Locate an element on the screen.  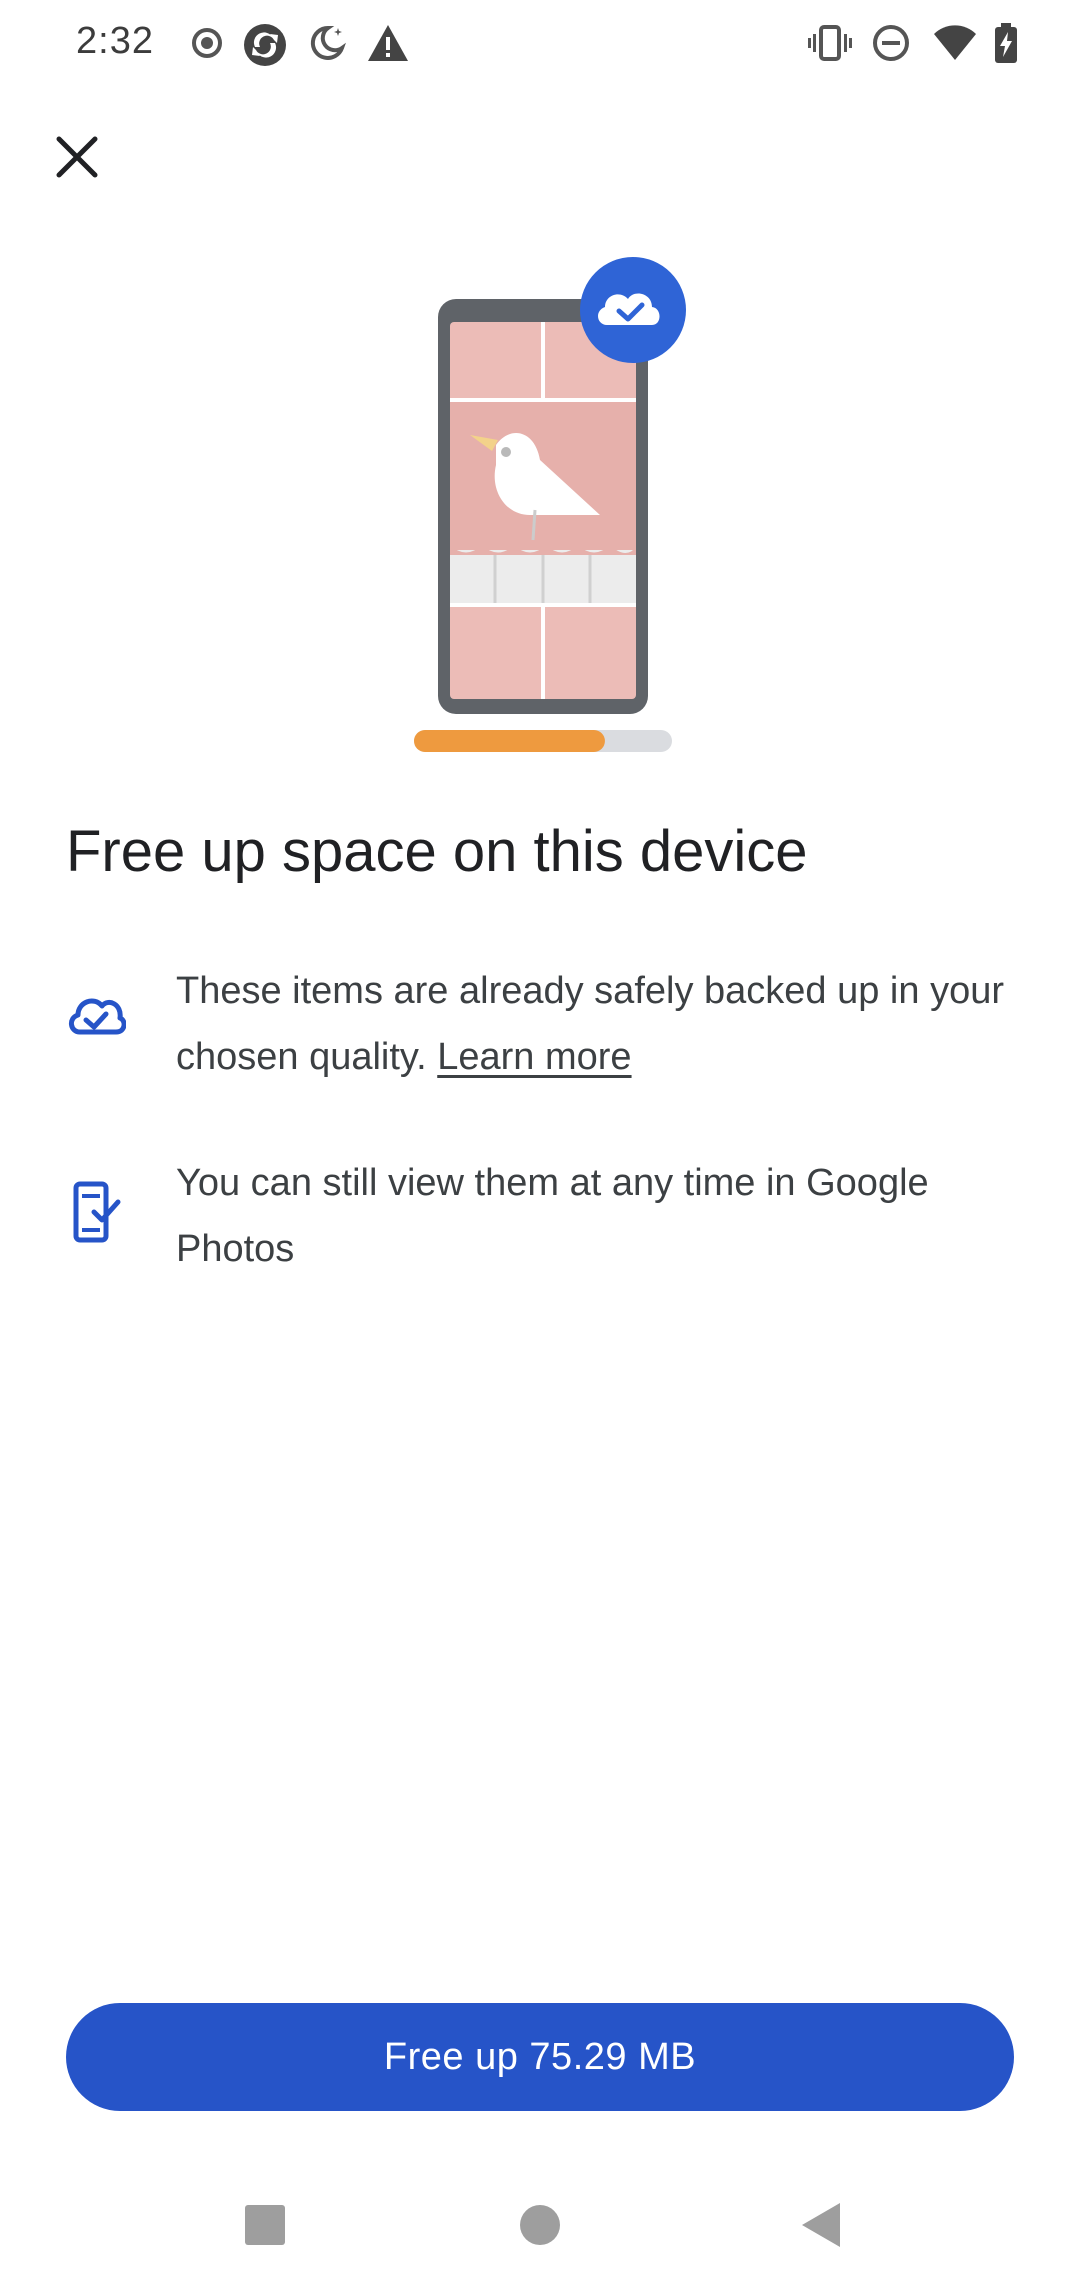
circle-icon is located at coordinates (540, 2225).